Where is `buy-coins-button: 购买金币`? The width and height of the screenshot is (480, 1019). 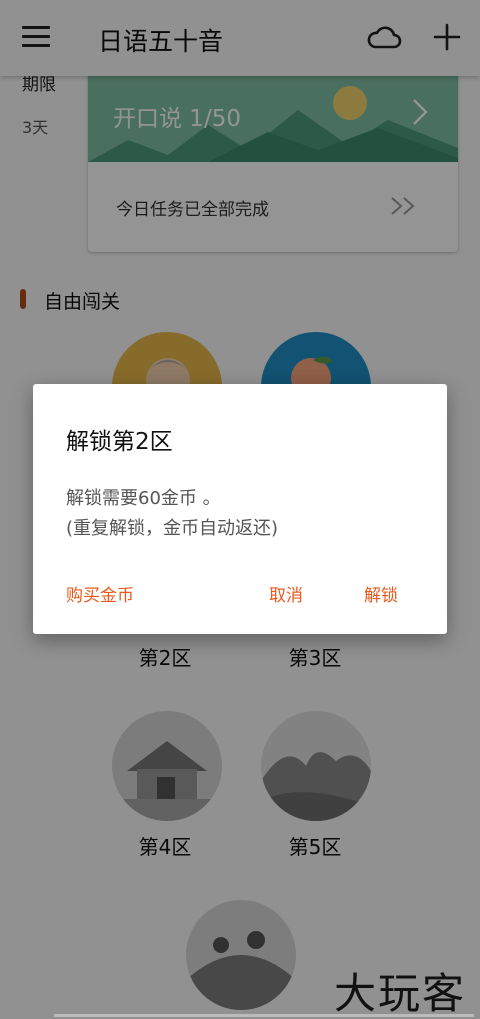 buy-coins-button: 购买金币 is located at coordinates (100, 593).